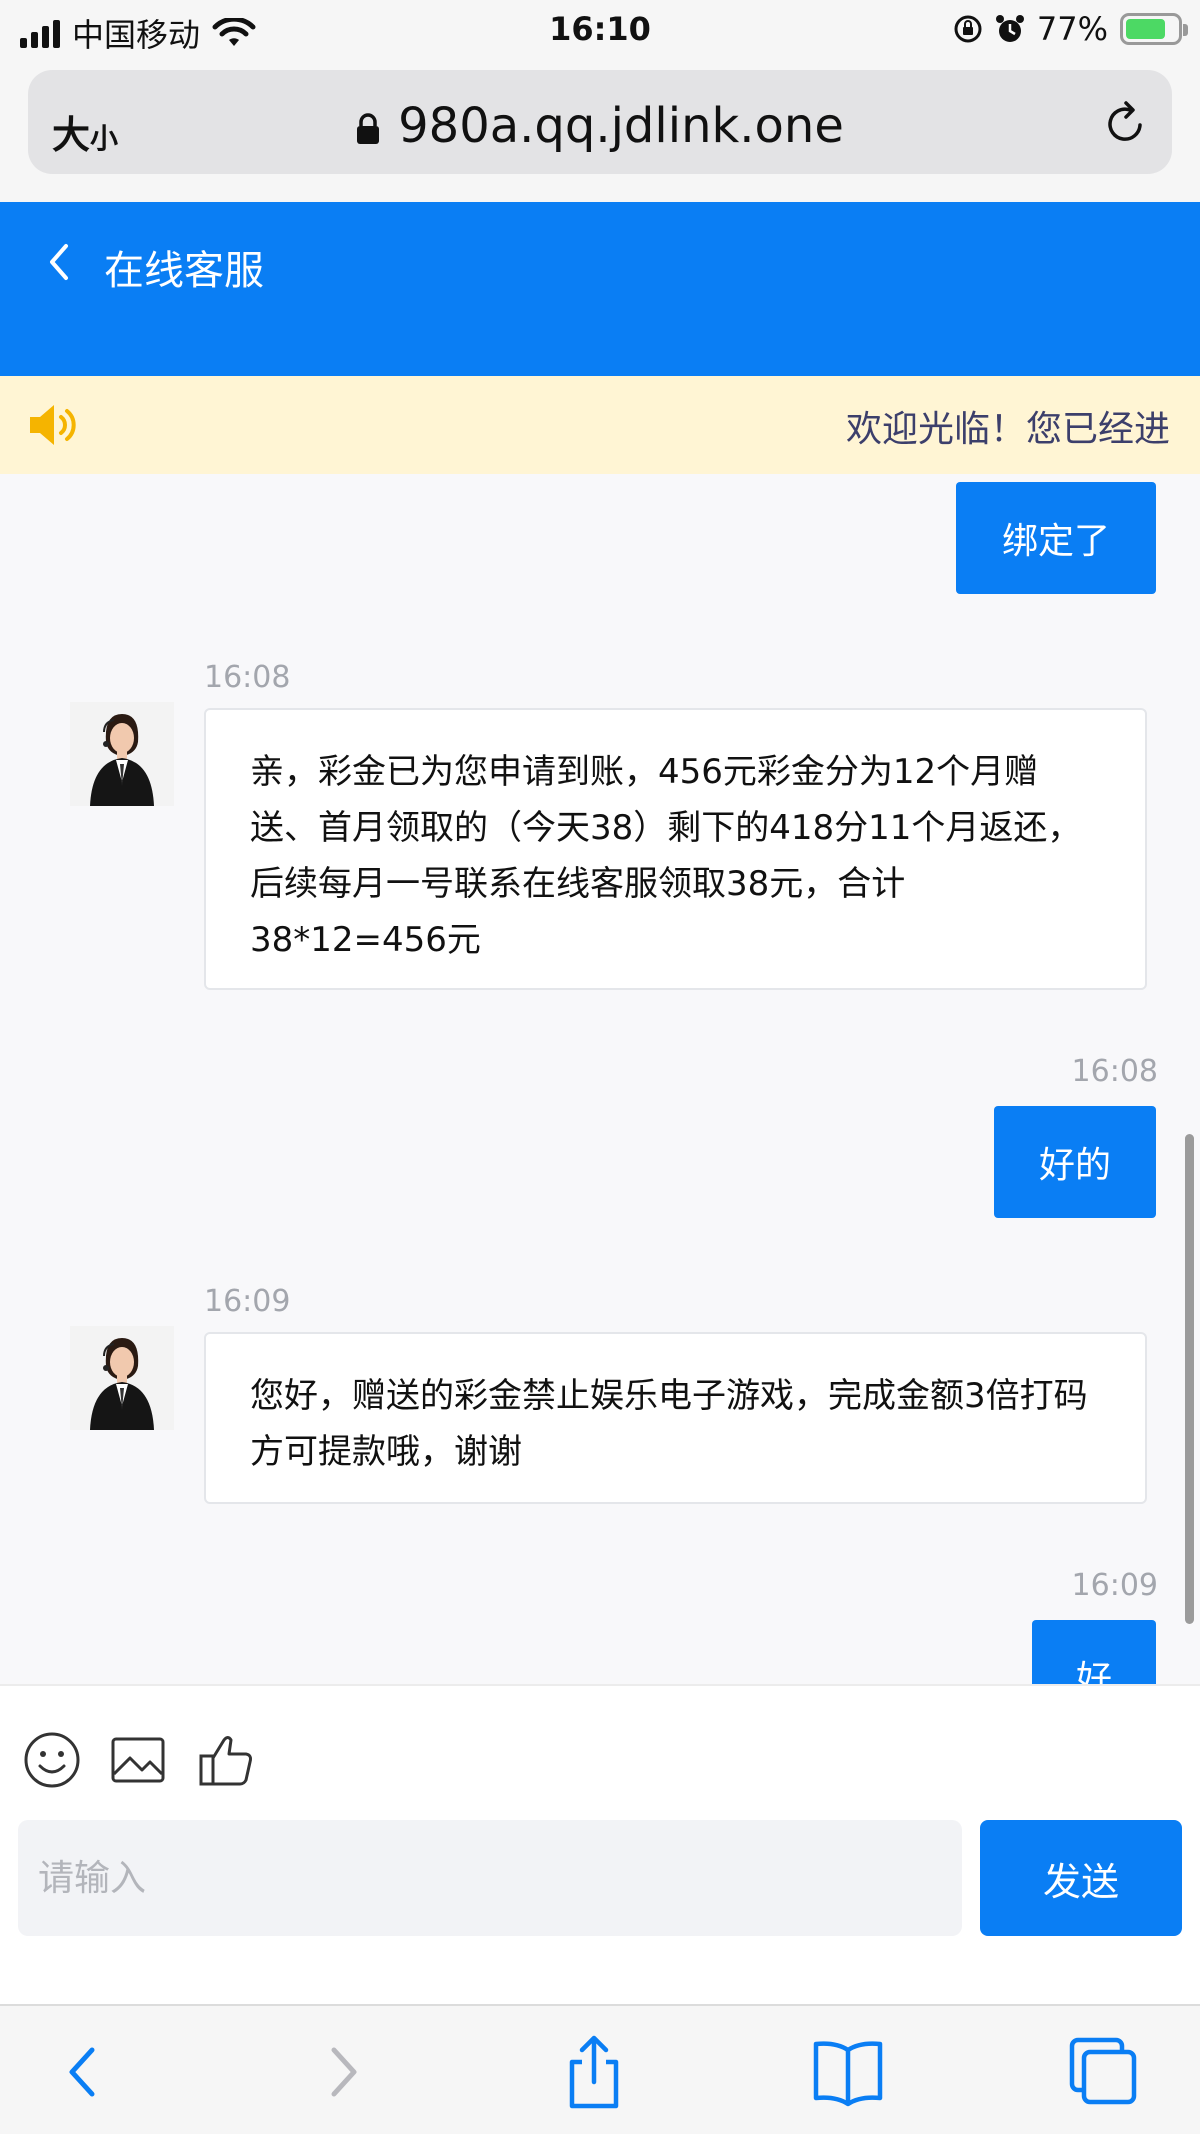  What do you see at coordinates (968, 29) in the screenshot?
I see `orientation-lock-icon` at bounding box center [968, 29].